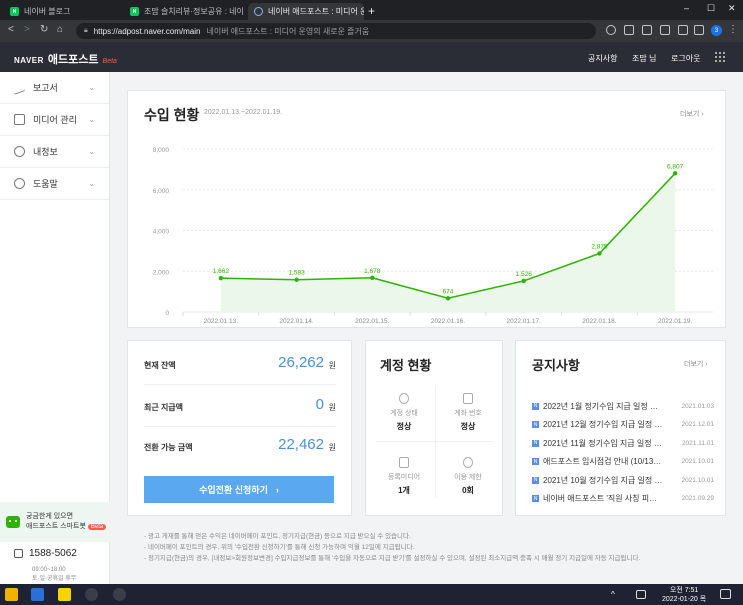 This screenshot has width=743, height=605. Describe the element at coordinates (685, 58) in the screenshot. I see `header-logout-link: 로그아웃` at that location.